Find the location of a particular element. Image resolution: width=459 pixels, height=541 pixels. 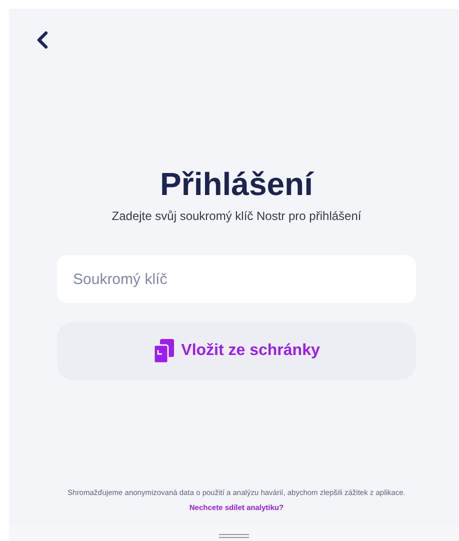

private-key-field: Soukromý klíč is located at coordinates (236, 279).